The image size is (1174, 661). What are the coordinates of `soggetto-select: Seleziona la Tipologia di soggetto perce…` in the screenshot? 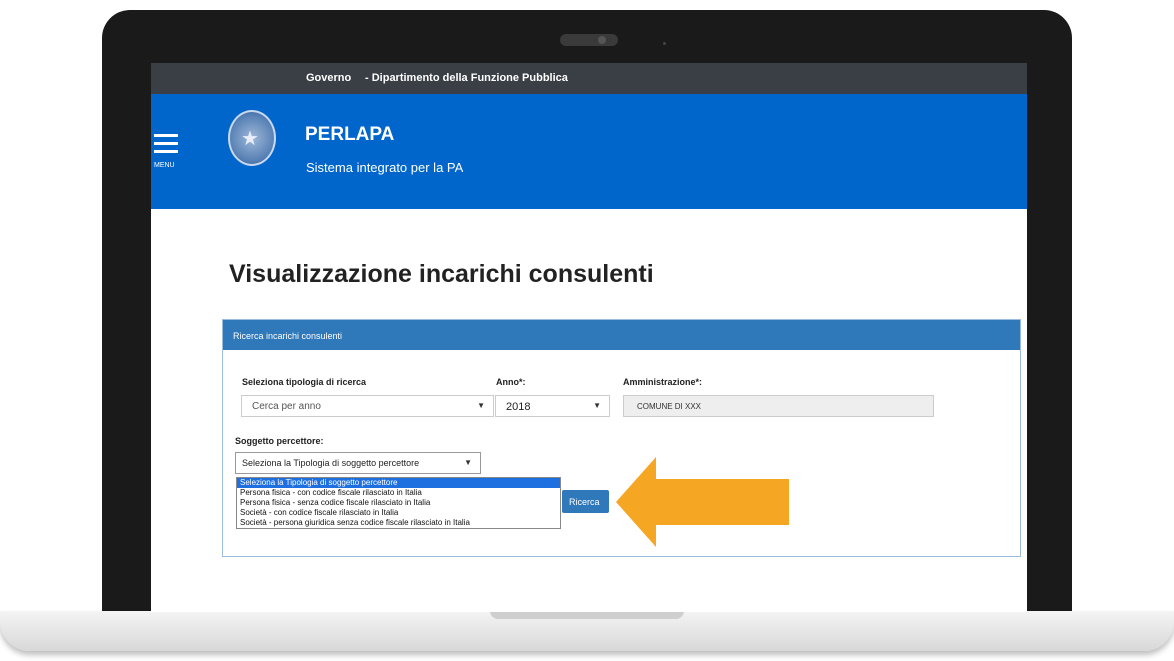 It's located at (358, 463).